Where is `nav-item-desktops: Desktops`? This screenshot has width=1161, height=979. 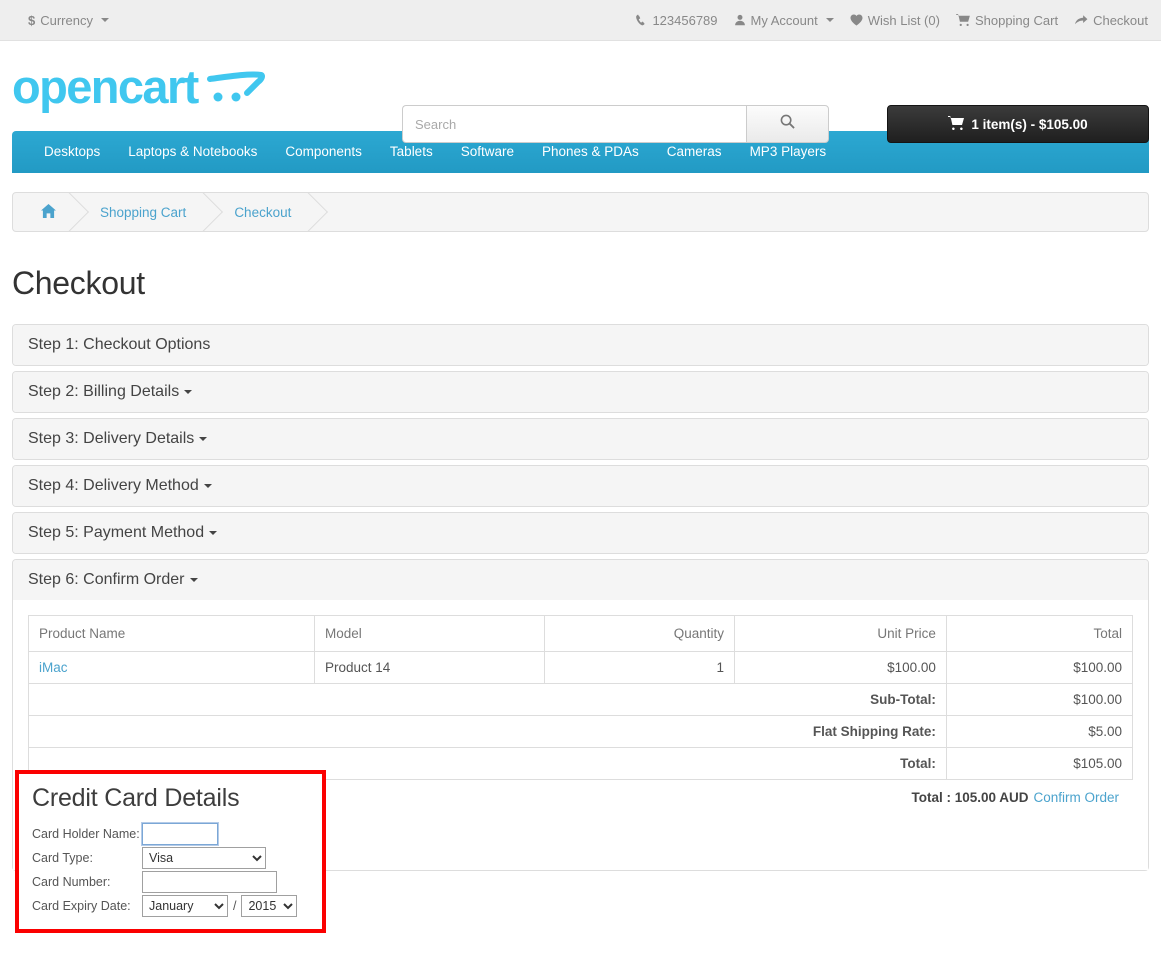 nav-item-desktops: Desktops is located at coordinates (72, 152).